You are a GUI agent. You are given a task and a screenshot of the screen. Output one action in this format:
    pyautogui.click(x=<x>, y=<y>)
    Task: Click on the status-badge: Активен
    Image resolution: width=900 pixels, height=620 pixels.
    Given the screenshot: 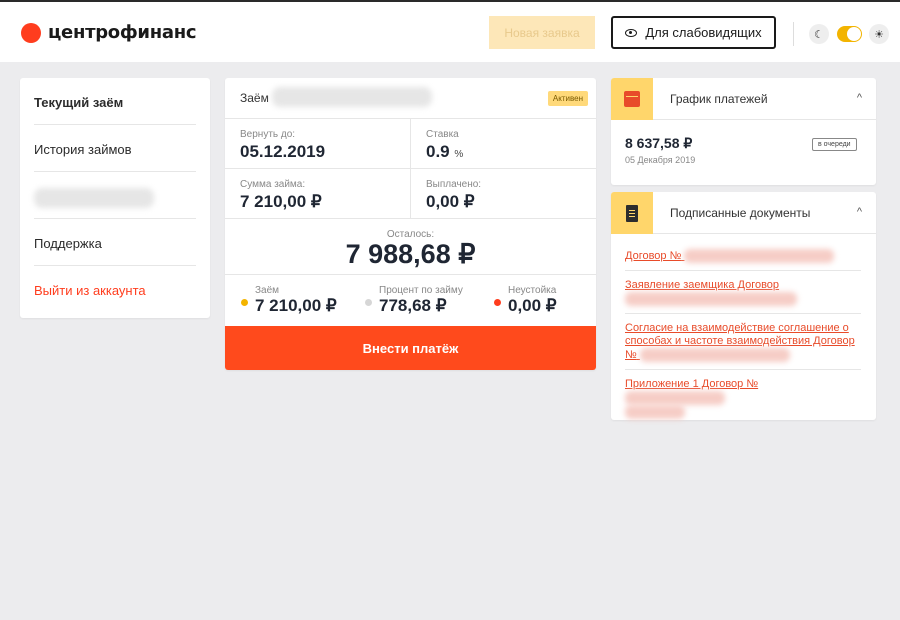 What is the action you would take?
    pyautogui.click(x=567, y=98)
    